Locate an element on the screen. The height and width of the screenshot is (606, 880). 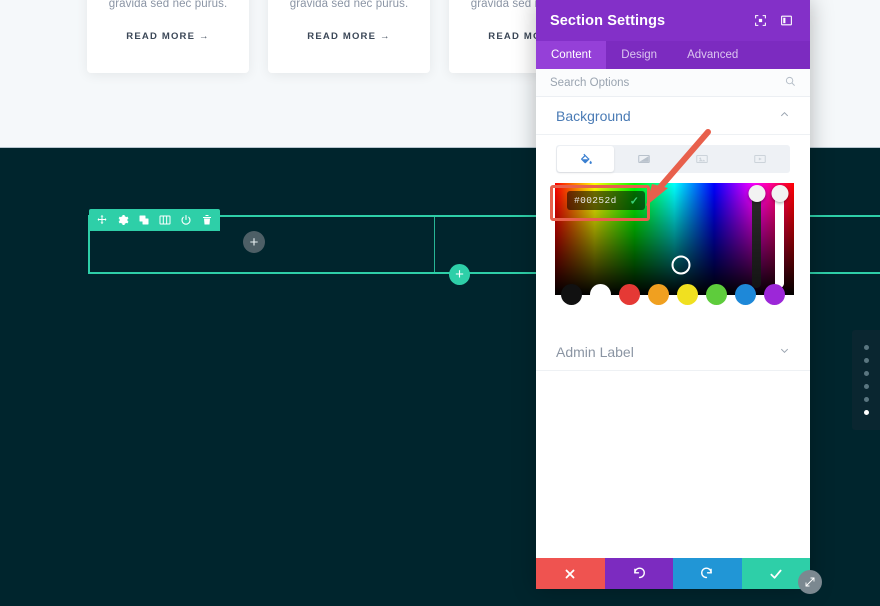
color-picker-cursor is located at coordinates (681, 265).